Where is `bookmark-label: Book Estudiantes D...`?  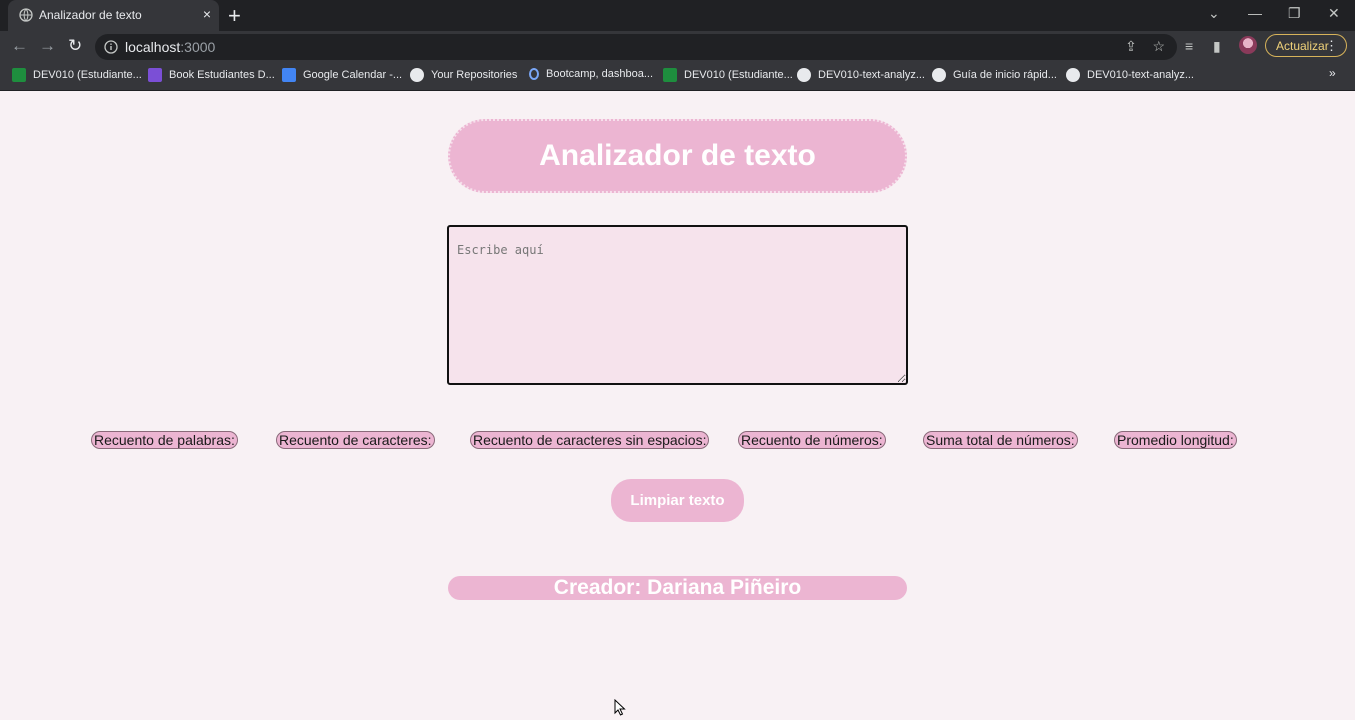 bookmark-label: Book Estudiantes D... is located at coordinates (222, 75).